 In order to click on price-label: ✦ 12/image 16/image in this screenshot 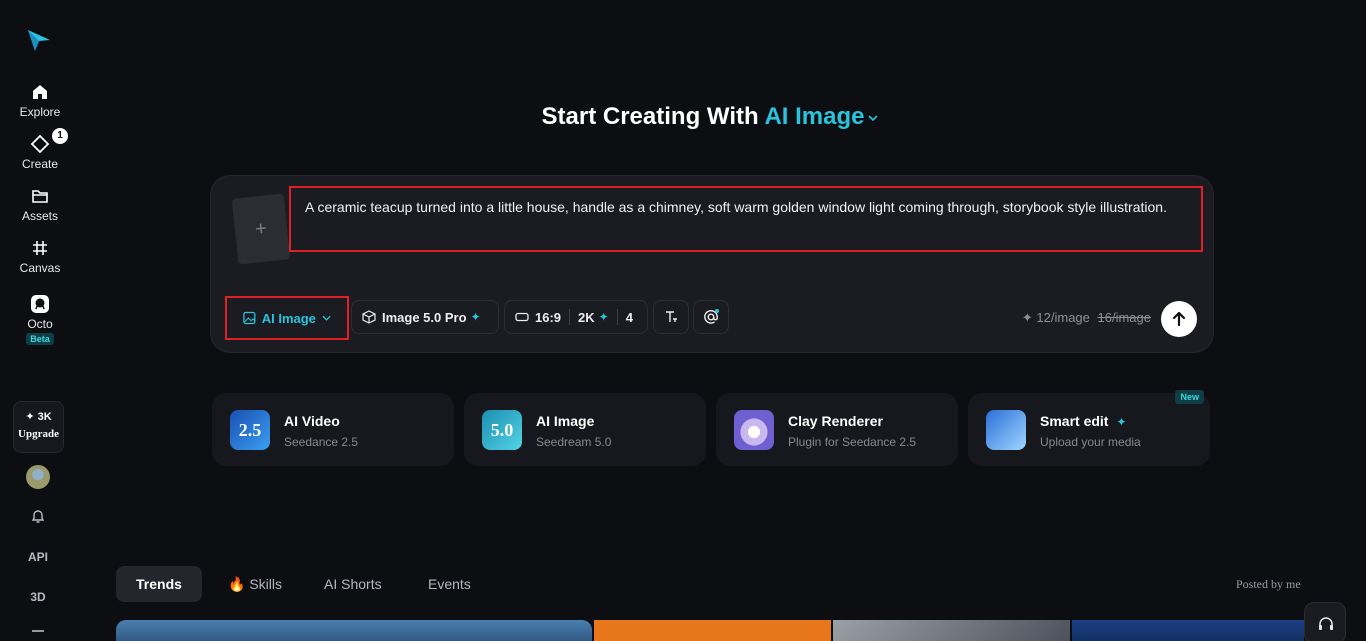, I will do `click(1086, 318)`.